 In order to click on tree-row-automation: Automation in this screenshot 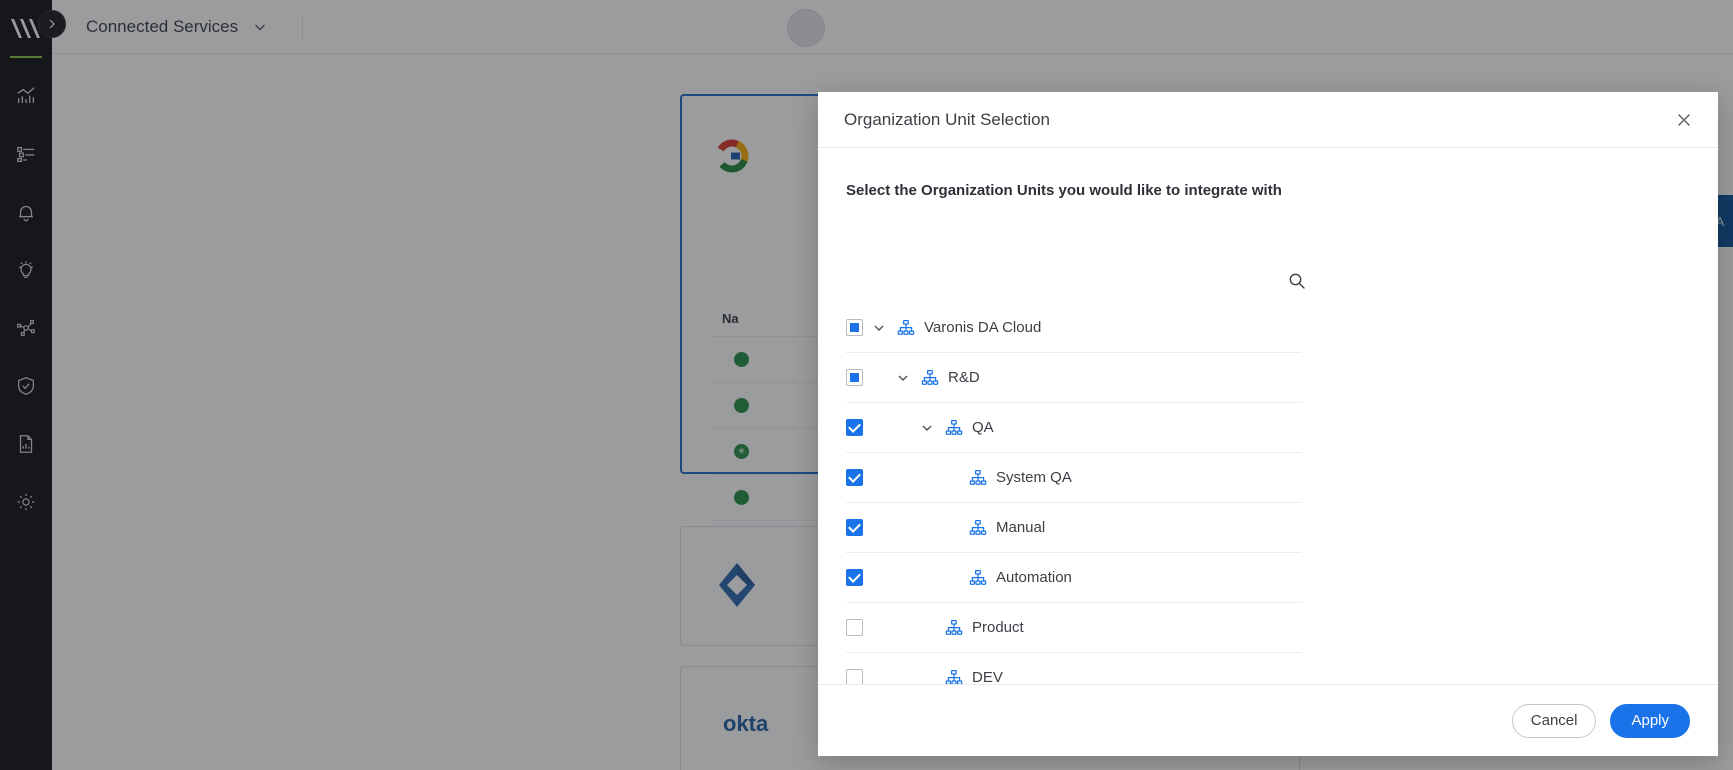, I will do `click(1074, 578)`.